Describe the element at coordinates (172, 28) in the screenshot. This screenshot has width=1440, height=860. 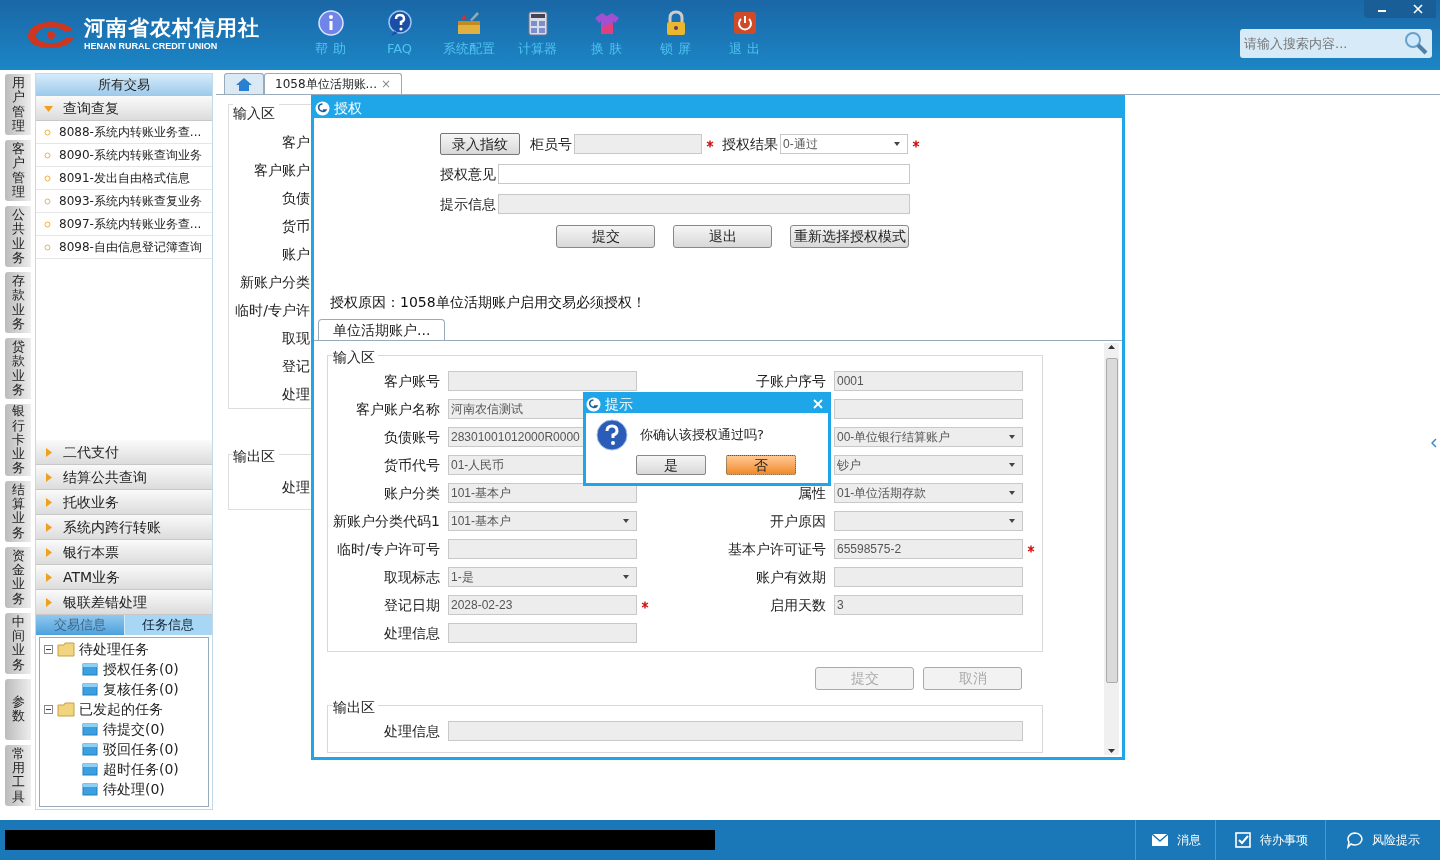
I see `logo-title: 河南省农村信用社` at that location.